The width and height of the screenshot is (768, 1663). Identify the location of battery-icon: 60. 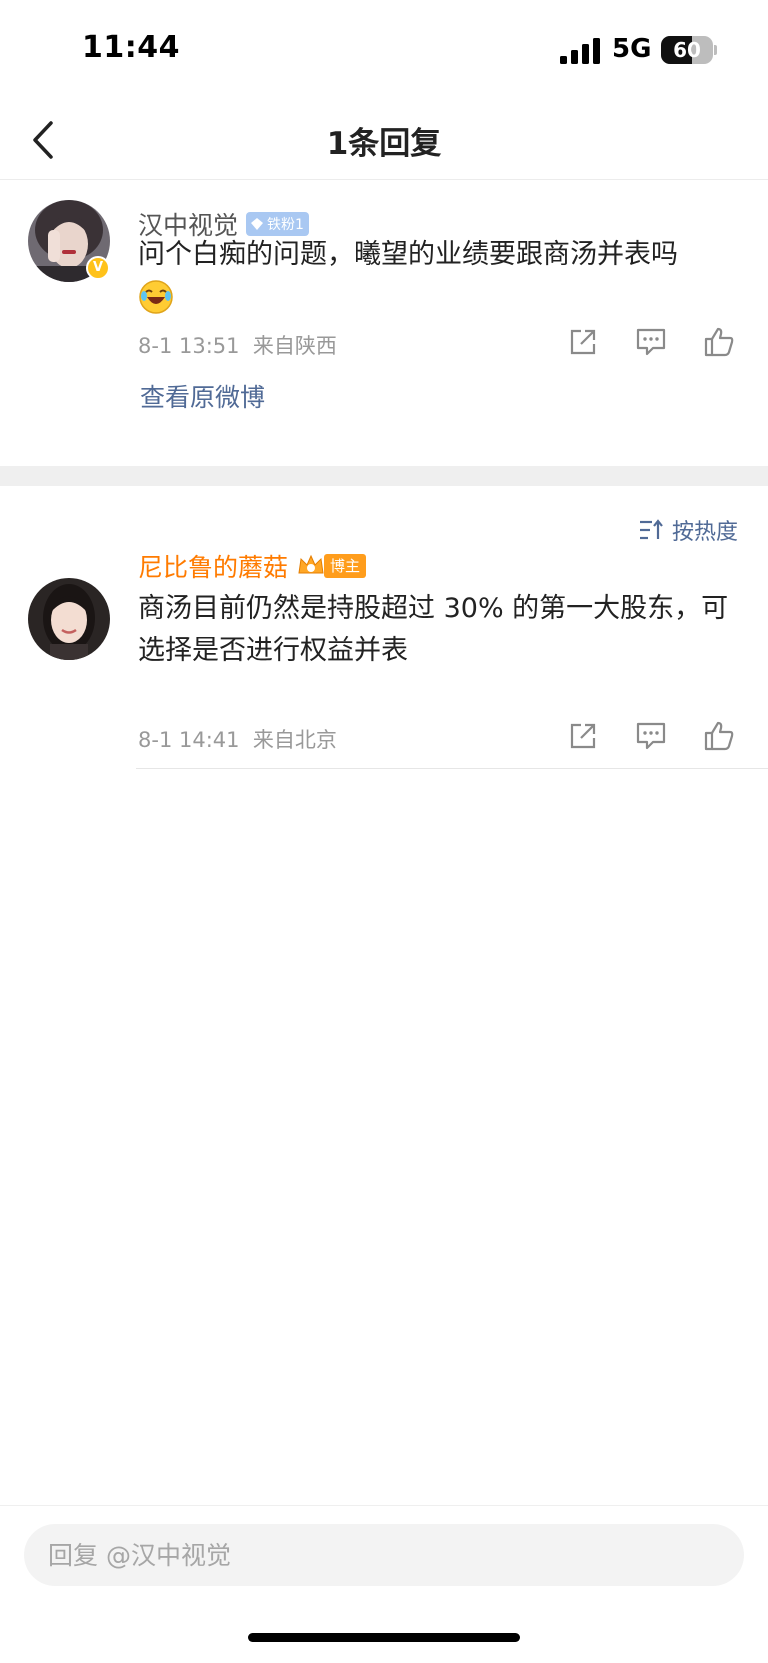
(689, 50).